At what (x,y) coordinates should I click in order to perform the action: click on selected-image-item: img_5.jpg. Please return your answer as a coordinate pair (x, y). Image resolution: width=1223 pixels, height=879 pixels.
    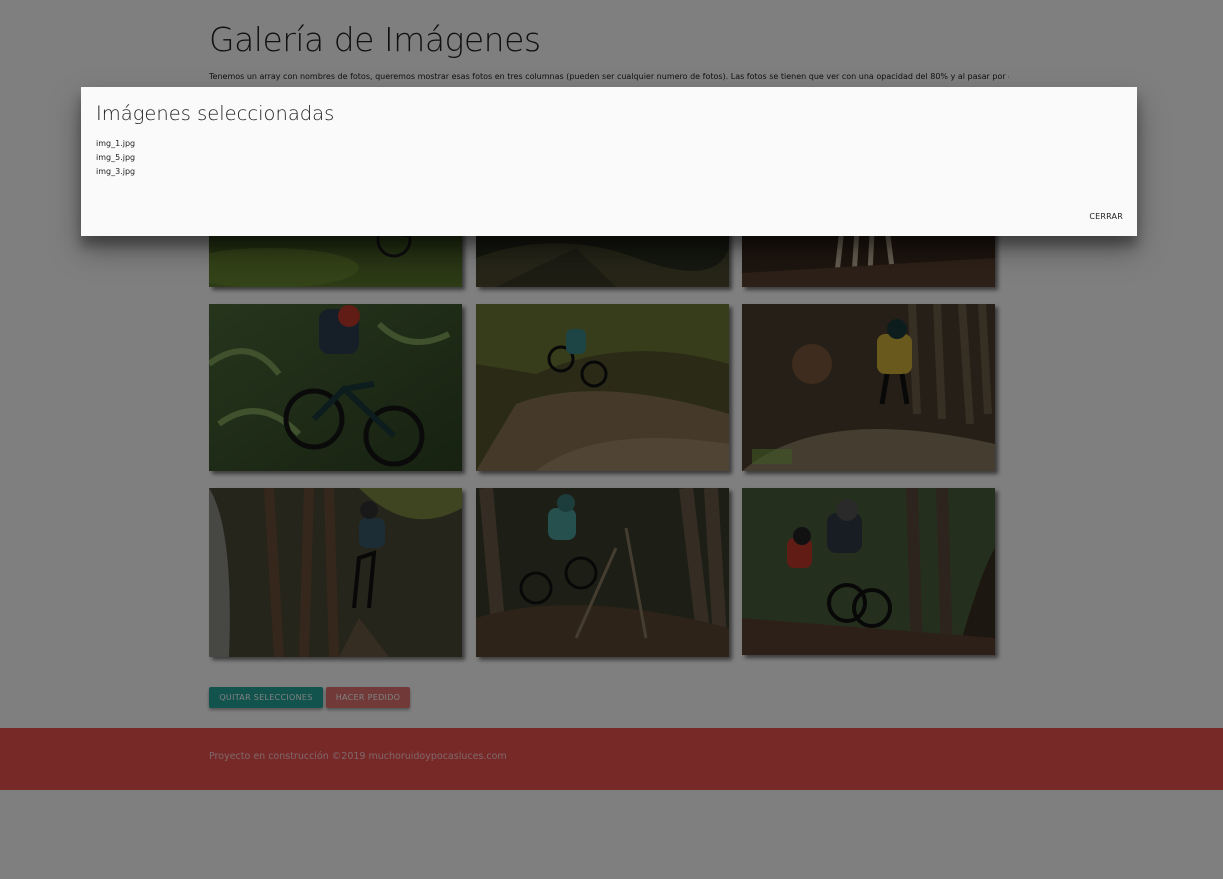
    Looking at the image, I should click on (116, 157).